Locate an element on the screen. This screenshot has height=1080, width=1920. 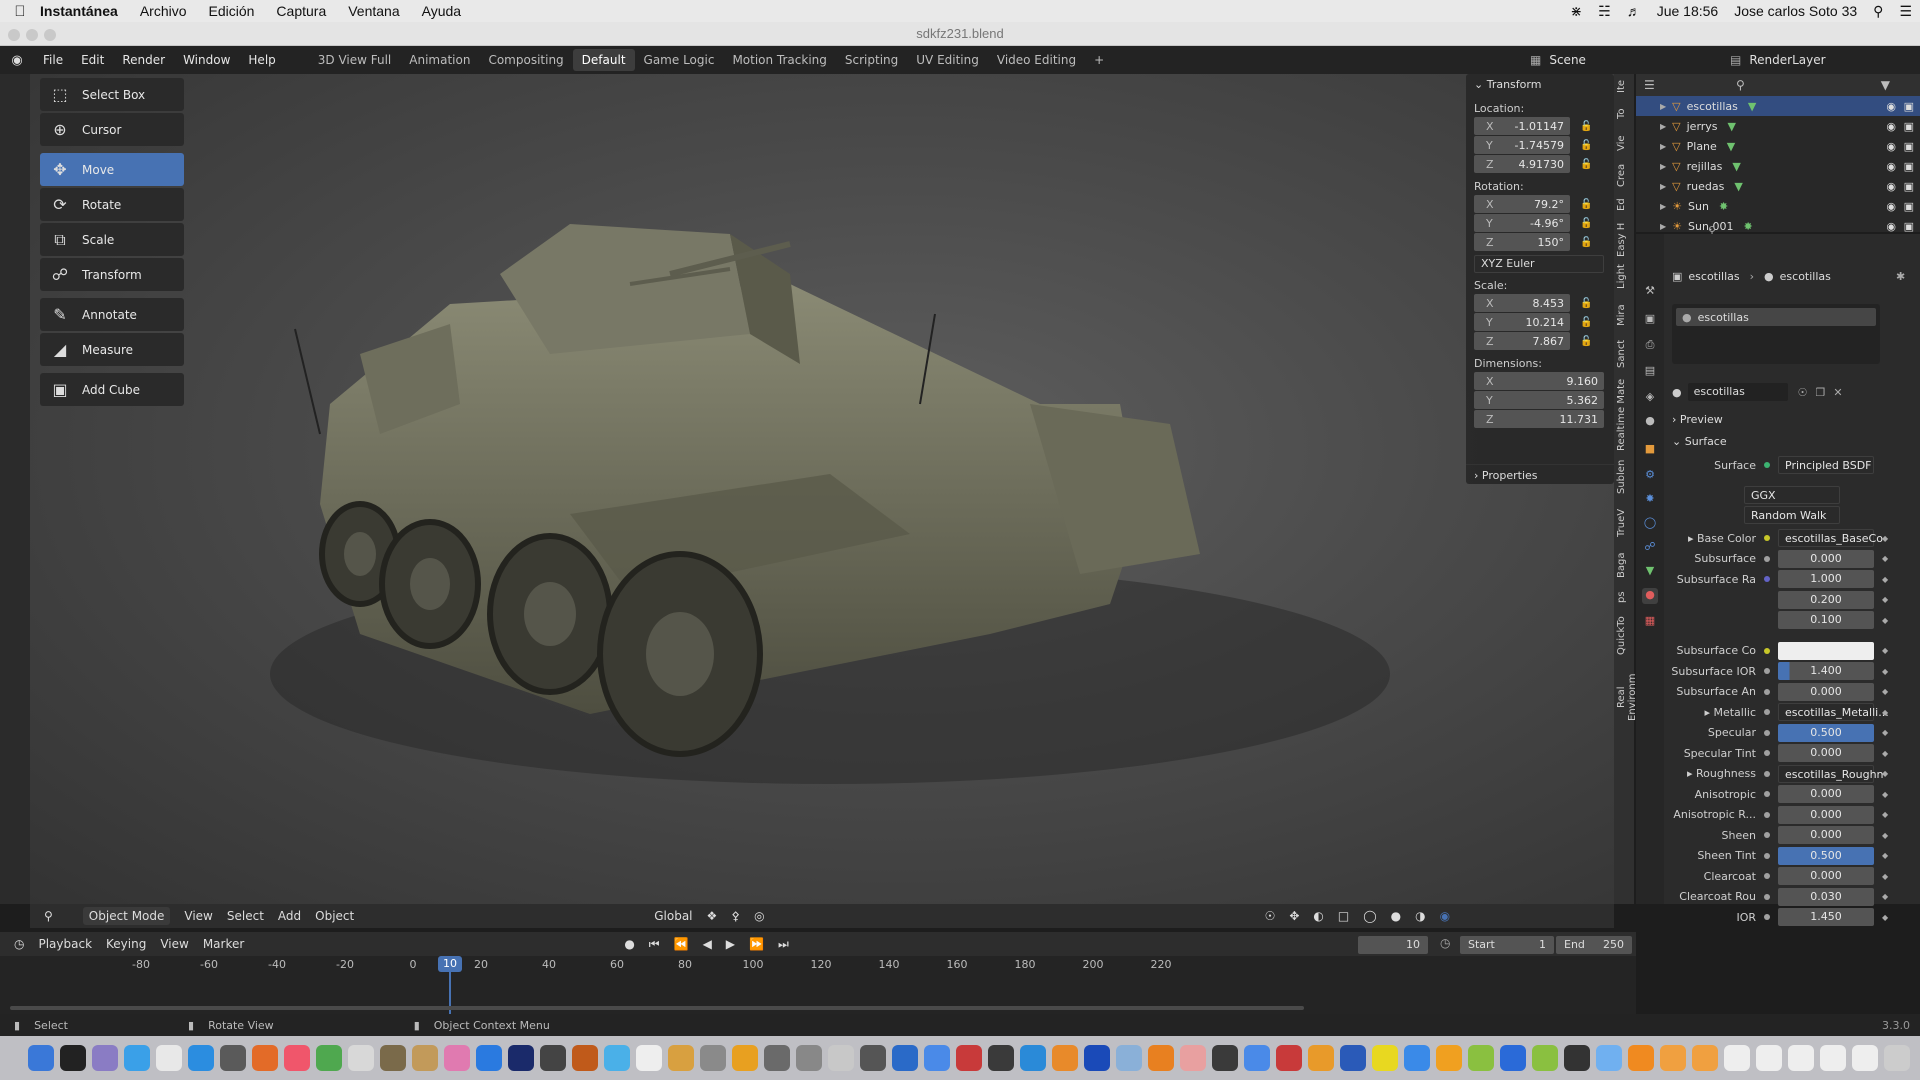
minimize-window-button is located at coordinates (32, 35).